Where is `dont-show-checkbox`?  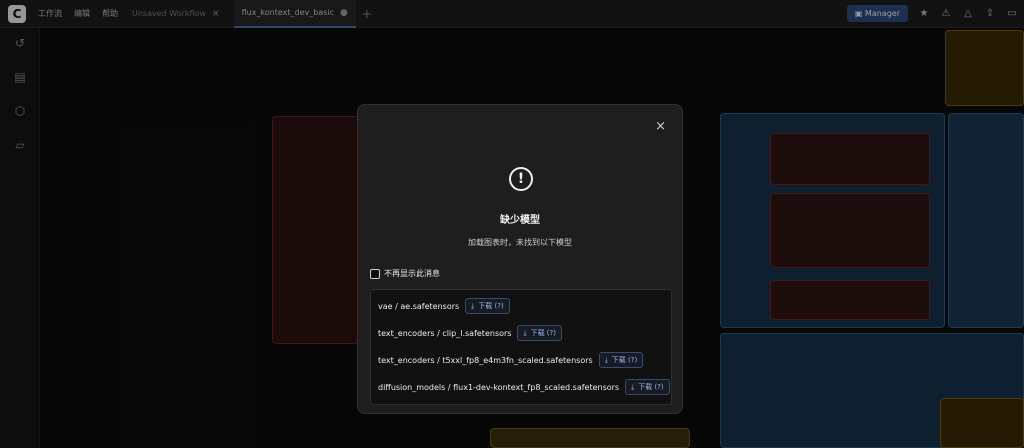
dont-show-checkbox is located at coordinates (375, 273).